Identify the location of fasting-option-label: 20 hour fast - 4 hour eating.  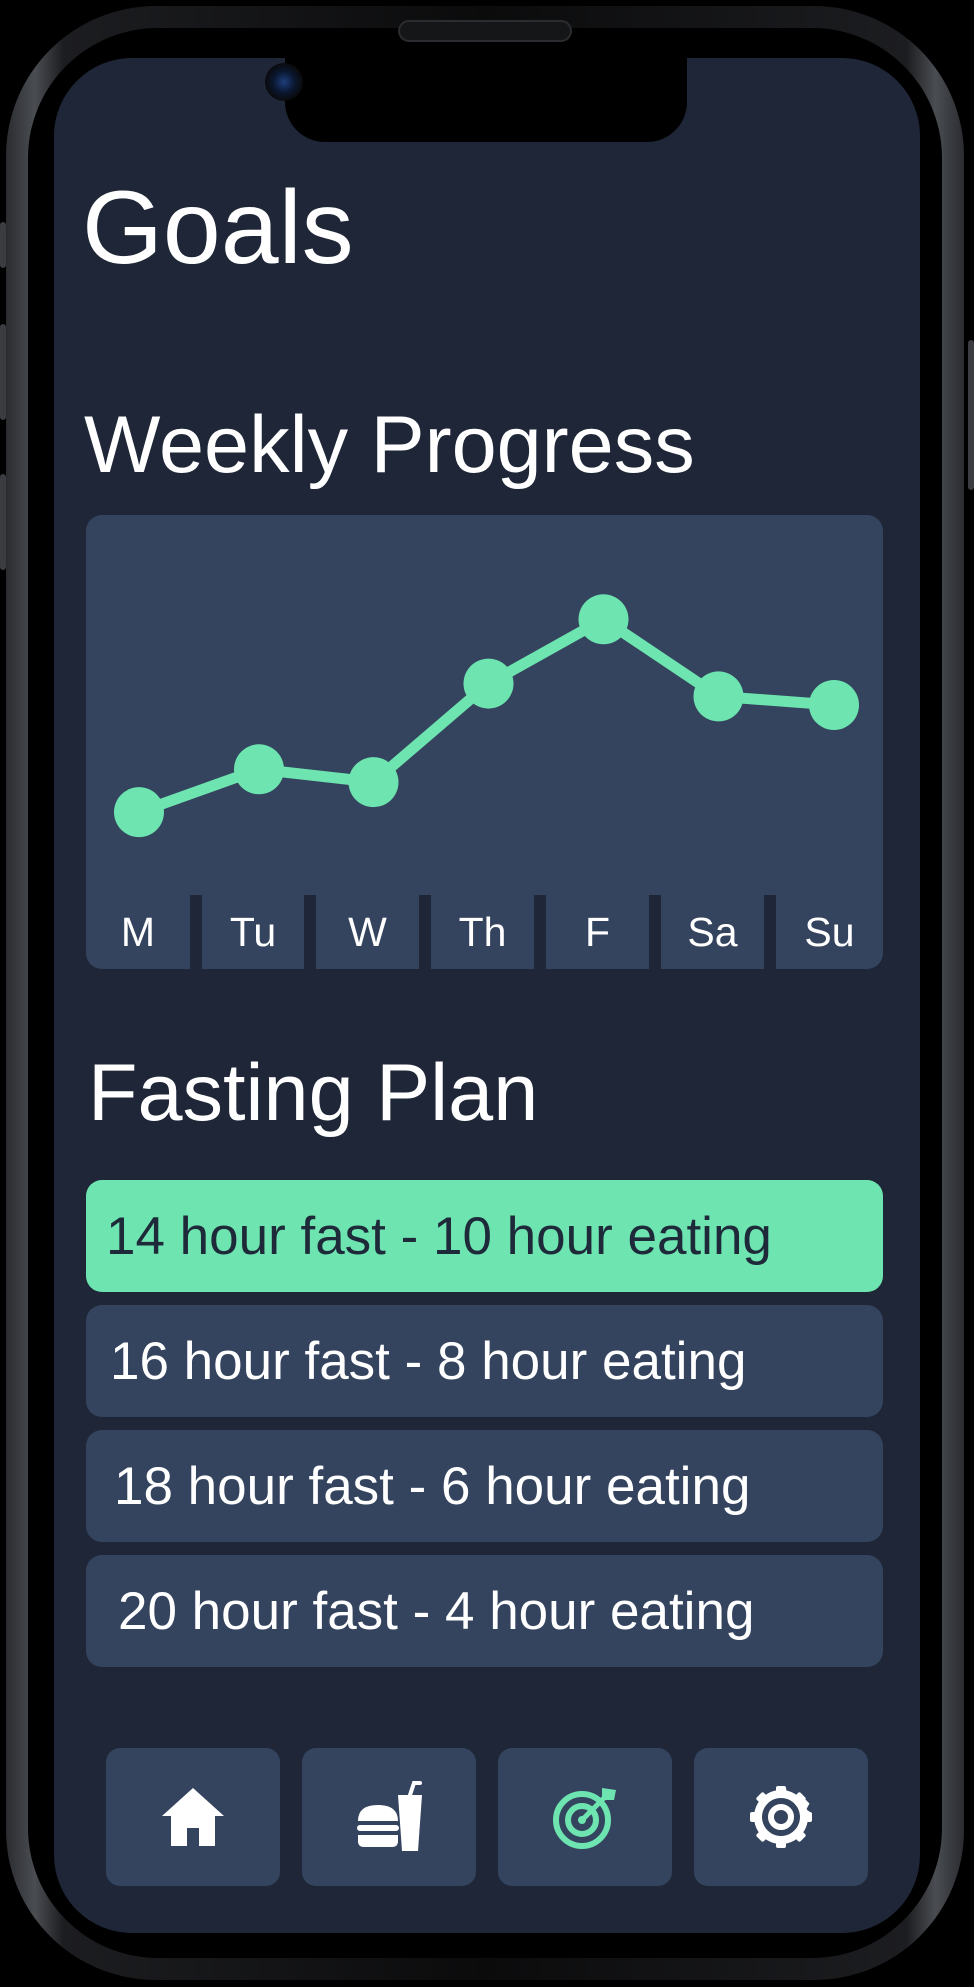
(436, 1611).